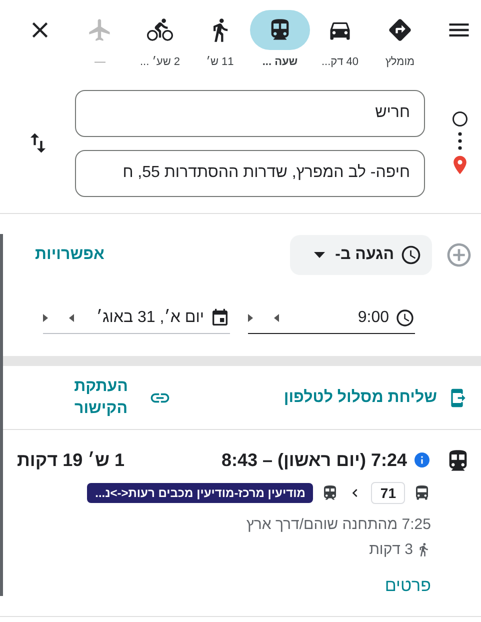 This screenshot has width=481, height=622. Describe the element at coordinates (422, 493) in the screenshot. I see `bus-icon` at that location.